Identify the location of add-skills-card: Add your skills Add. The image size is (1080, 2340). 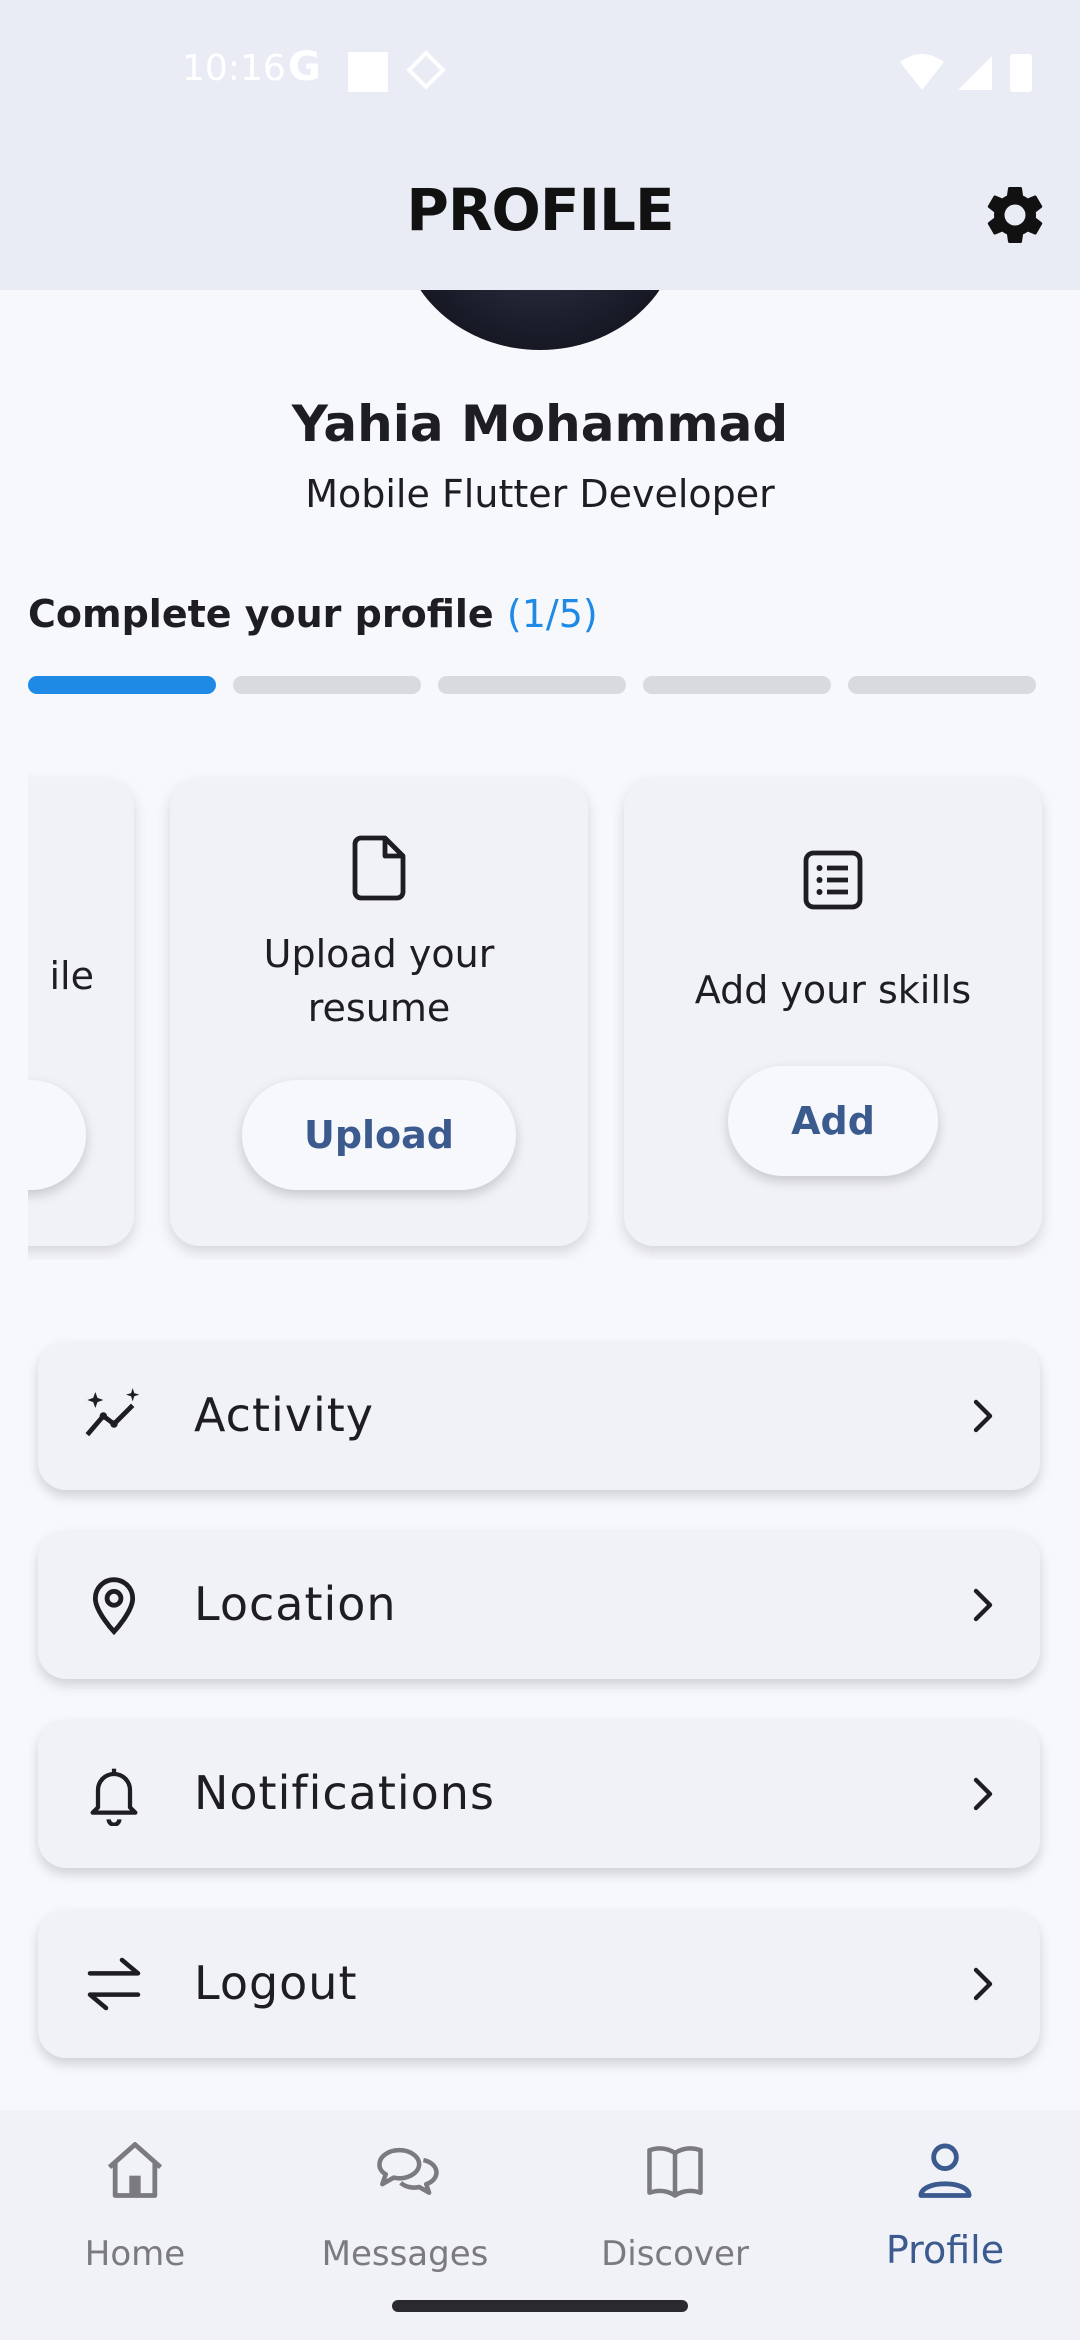
(833, 1012).